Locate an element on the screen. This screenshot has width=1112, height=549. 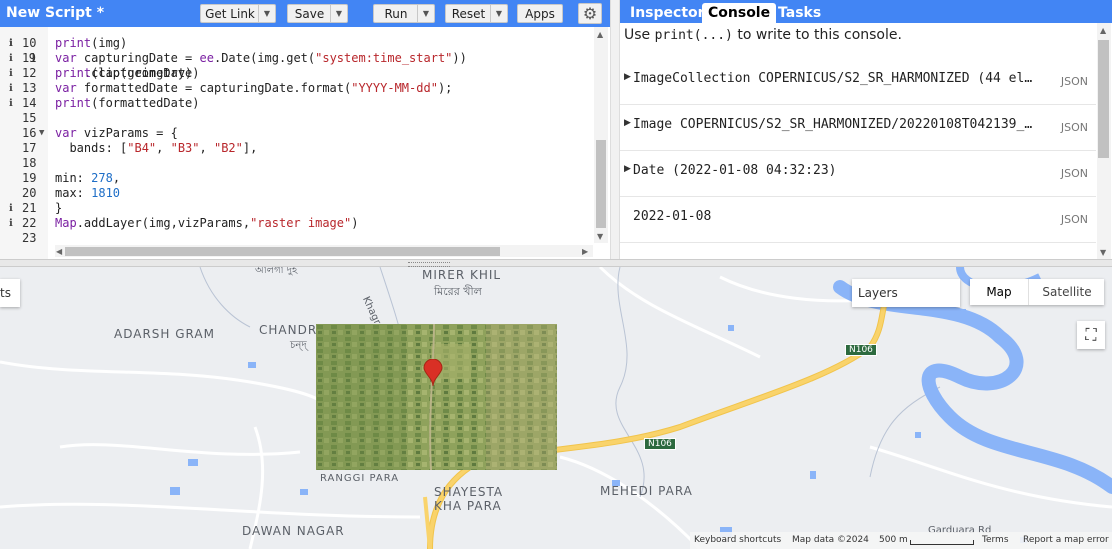
console-scroll-up-icon: ▲ is located at coordinates (1103, 30).